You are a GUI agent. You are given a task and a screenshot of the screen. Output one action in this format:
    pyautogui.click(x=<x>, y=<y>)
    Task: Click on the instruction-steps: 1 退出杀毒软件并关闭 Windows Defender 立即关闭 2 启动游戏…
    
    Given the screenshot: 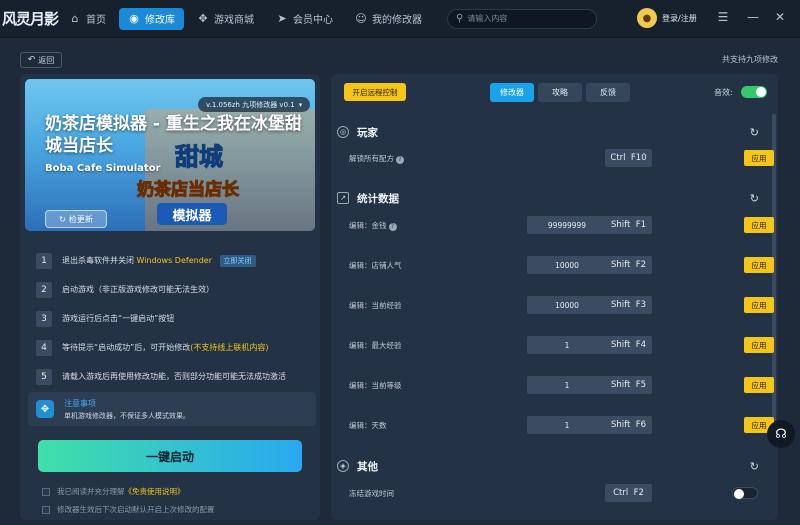 What is the action you would take?
    pyautogui.click(x=176, y=318)
    